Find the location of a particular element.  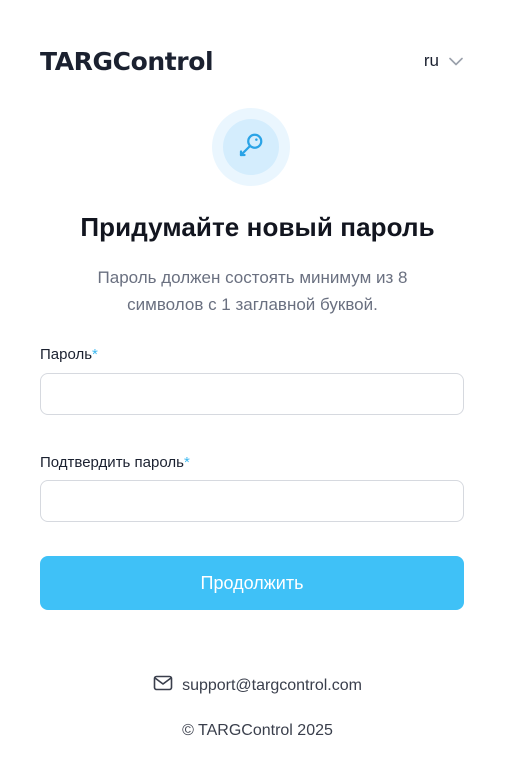

subtitle-line: Пароль должен состоять минимум из 8 is located at coordinates (252, 277).